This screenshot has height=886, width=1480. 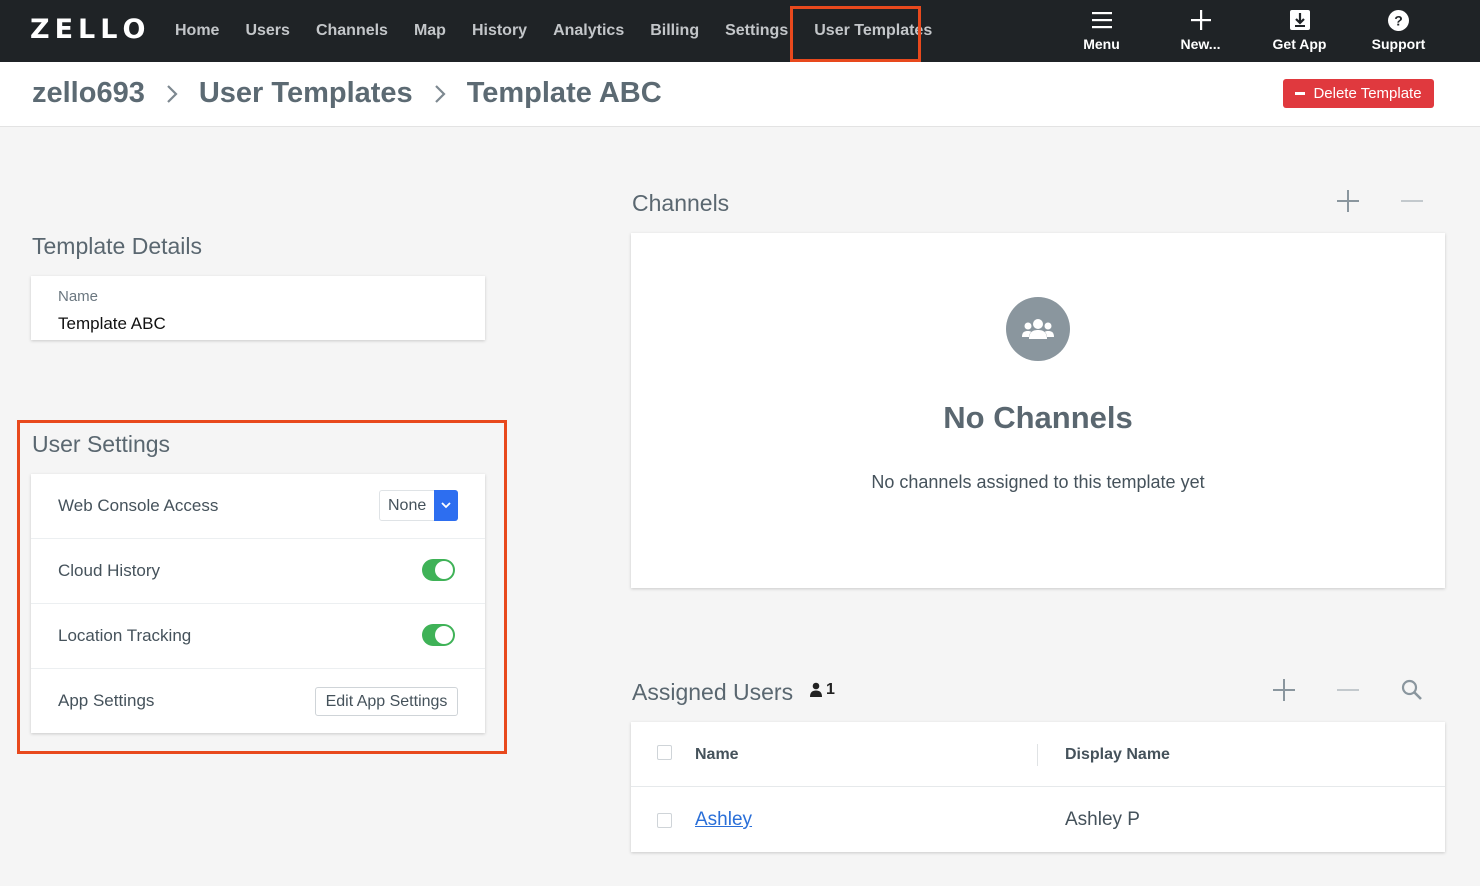 What do you see at coordinates (430, 31) in the screenshot?
I see `nav-item-map: Map` at bounding box center [430, 31].